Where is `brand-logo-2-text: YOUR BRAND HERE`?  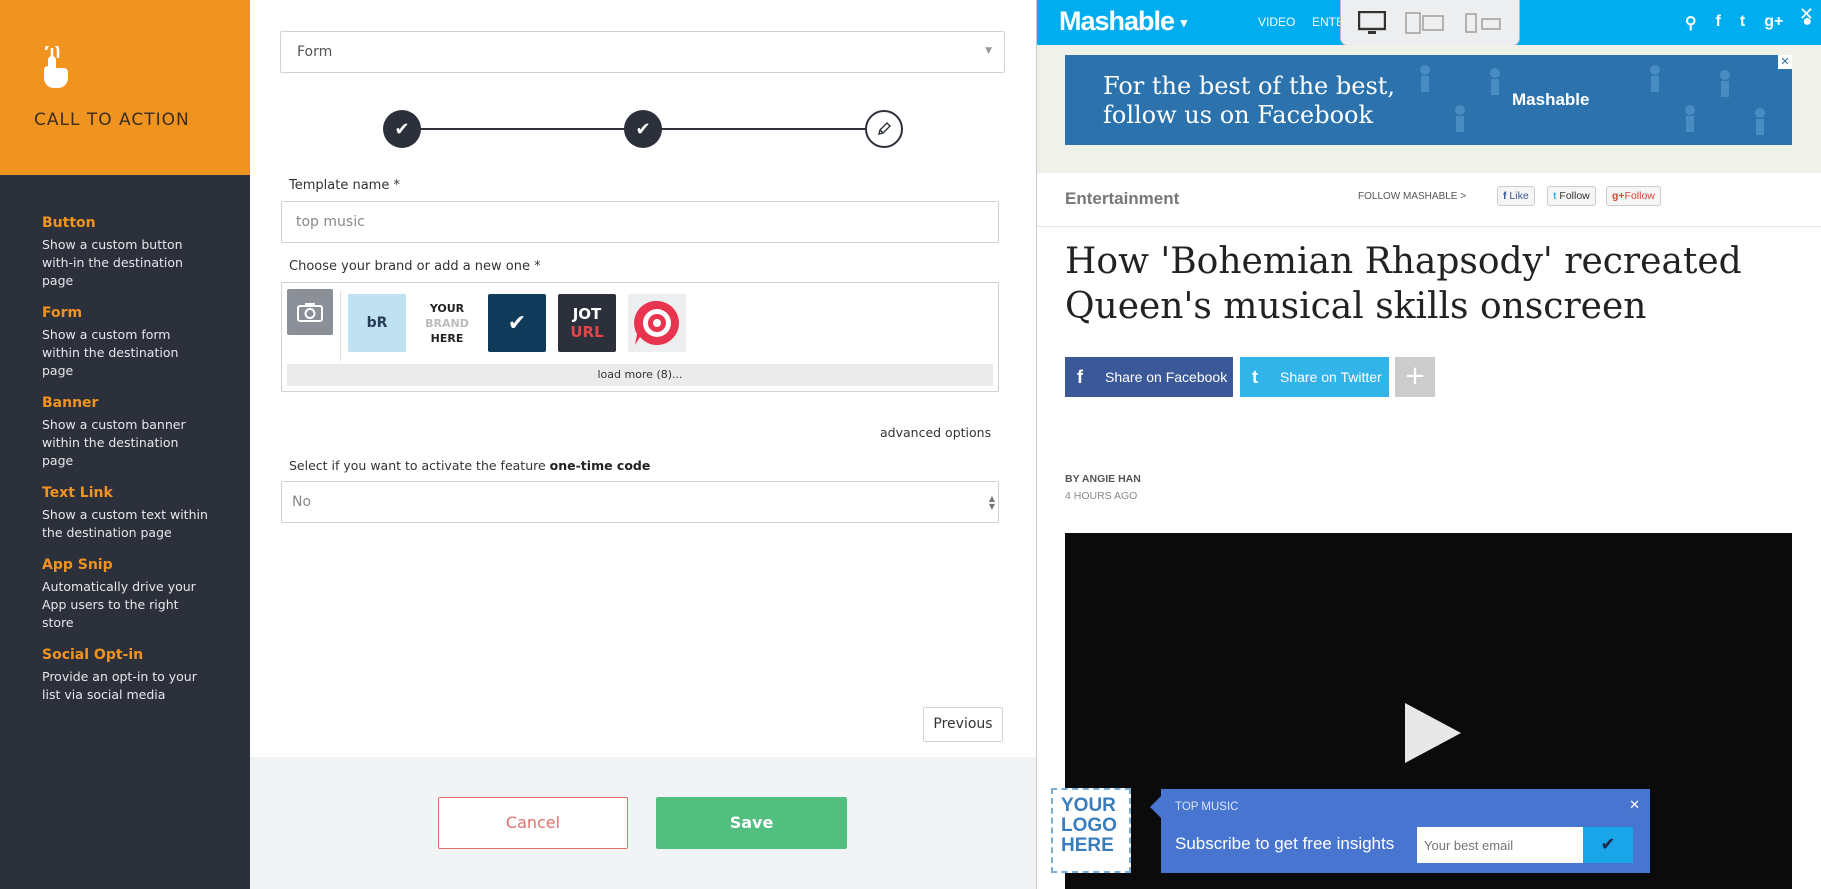
brand-logo-2-text: YOUR BRAND HERE is located at coordinates (447, 323).